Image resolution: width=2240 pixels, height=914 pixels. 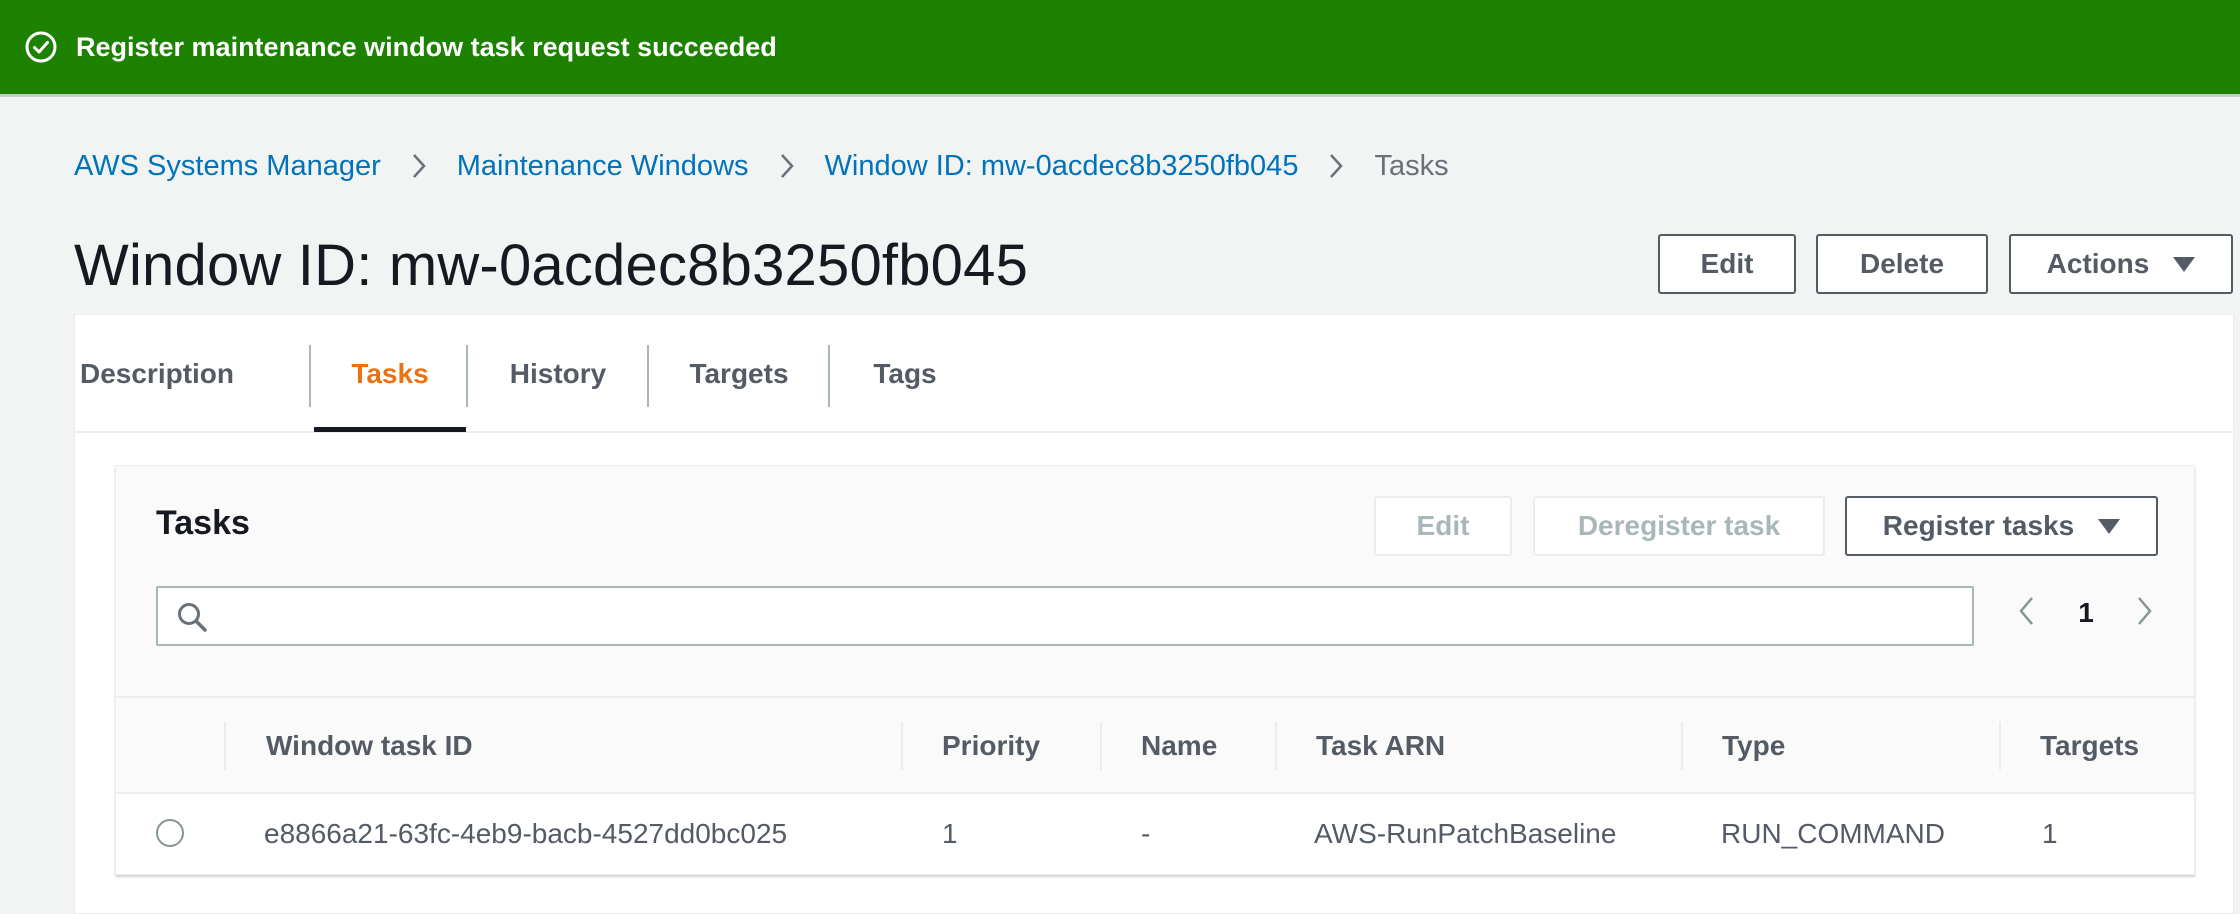 I want to click on delete-window-button-label: Delete, so click(x=1902, y=263).